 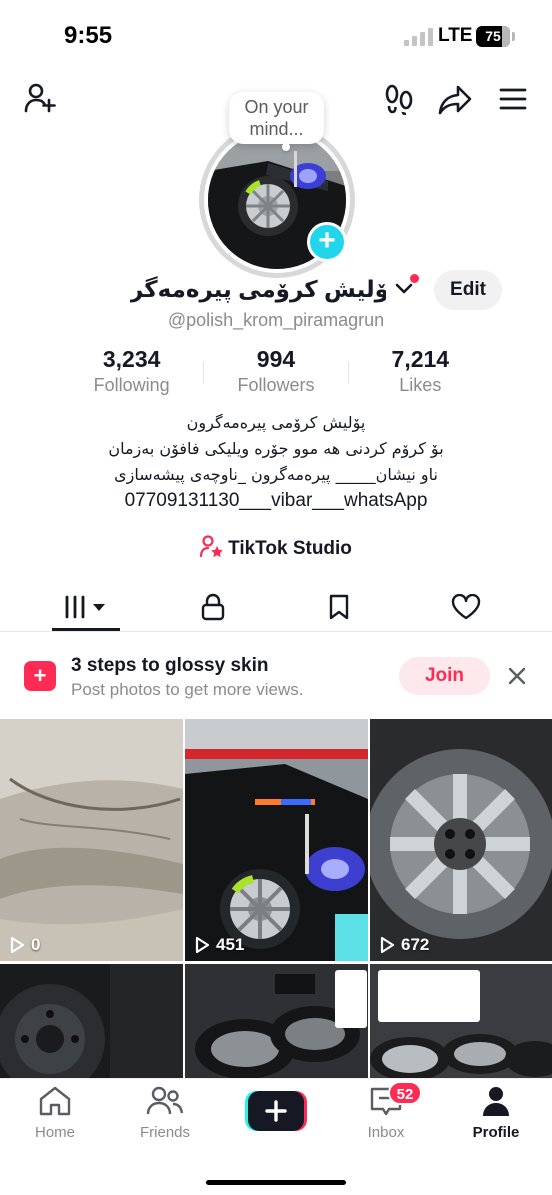 I want to click on view-count: 672, so click(x=403, y=945).